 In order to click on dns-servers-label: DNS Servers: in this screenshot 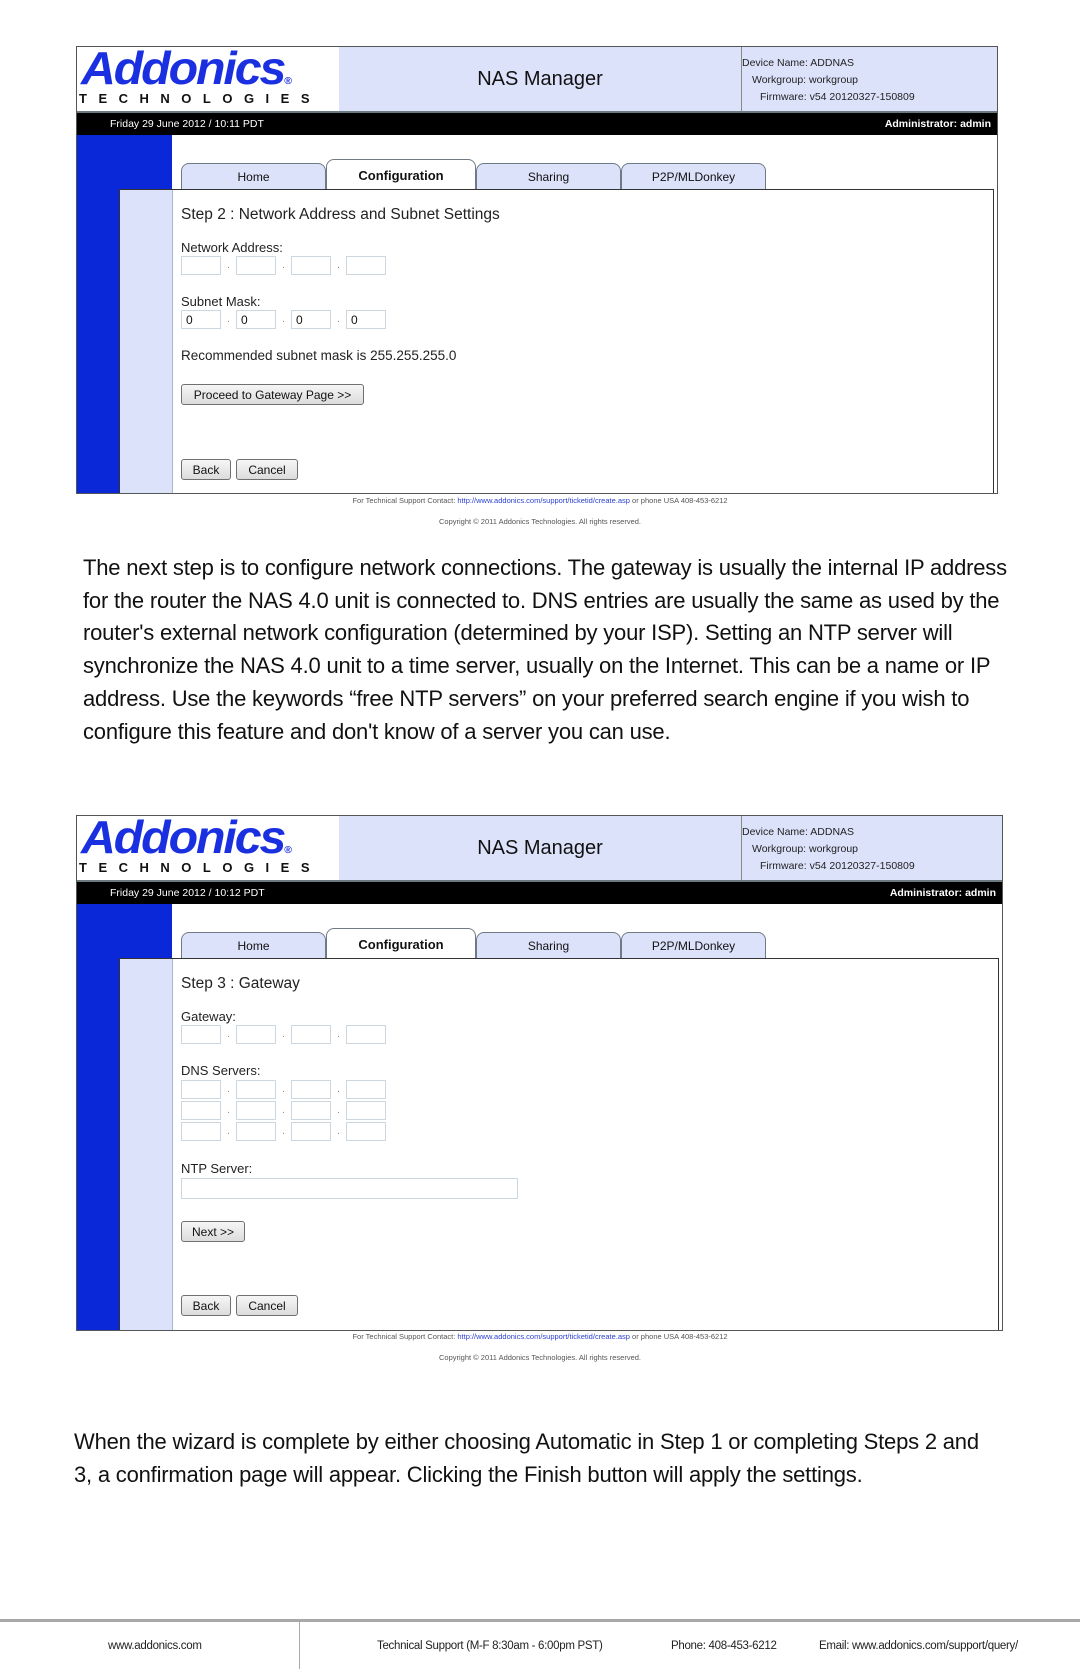, I will do `click(221, 1070)`.